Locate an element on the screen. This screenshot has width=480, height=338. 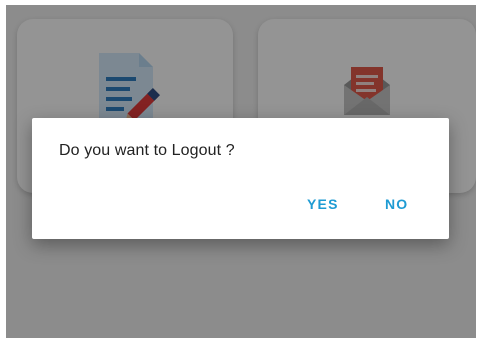
yes-button: YES is located at coordinates (323, 204).